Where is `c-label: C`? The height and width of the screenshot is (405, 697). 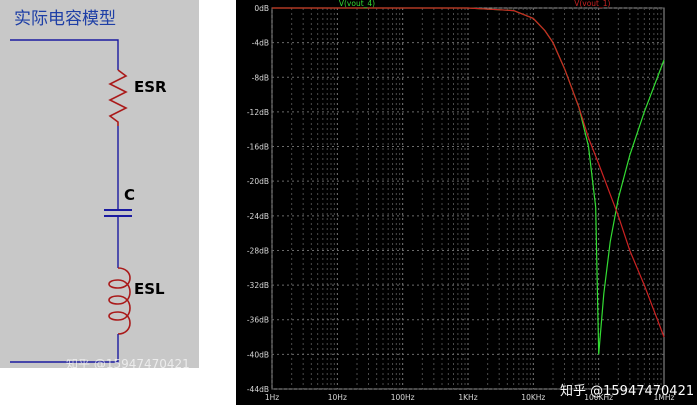 c-label: C is located at coordinates (130, 195).